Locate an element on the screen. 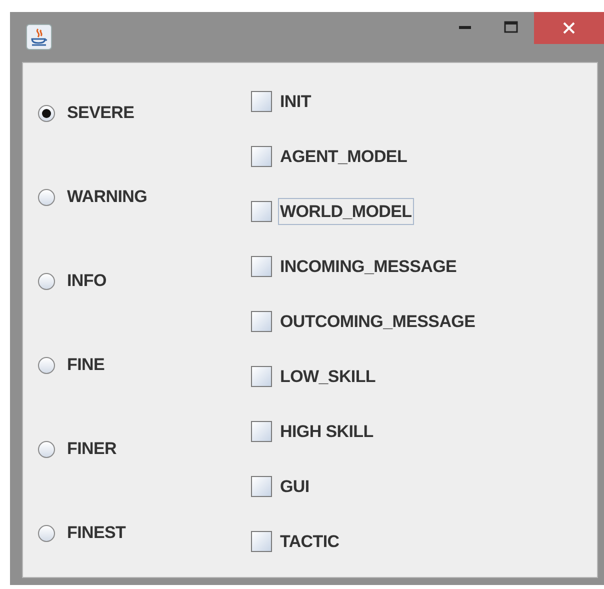 This screenshot has height=589, width=604. radio-label: INFO is located at coordinates (86, 281).